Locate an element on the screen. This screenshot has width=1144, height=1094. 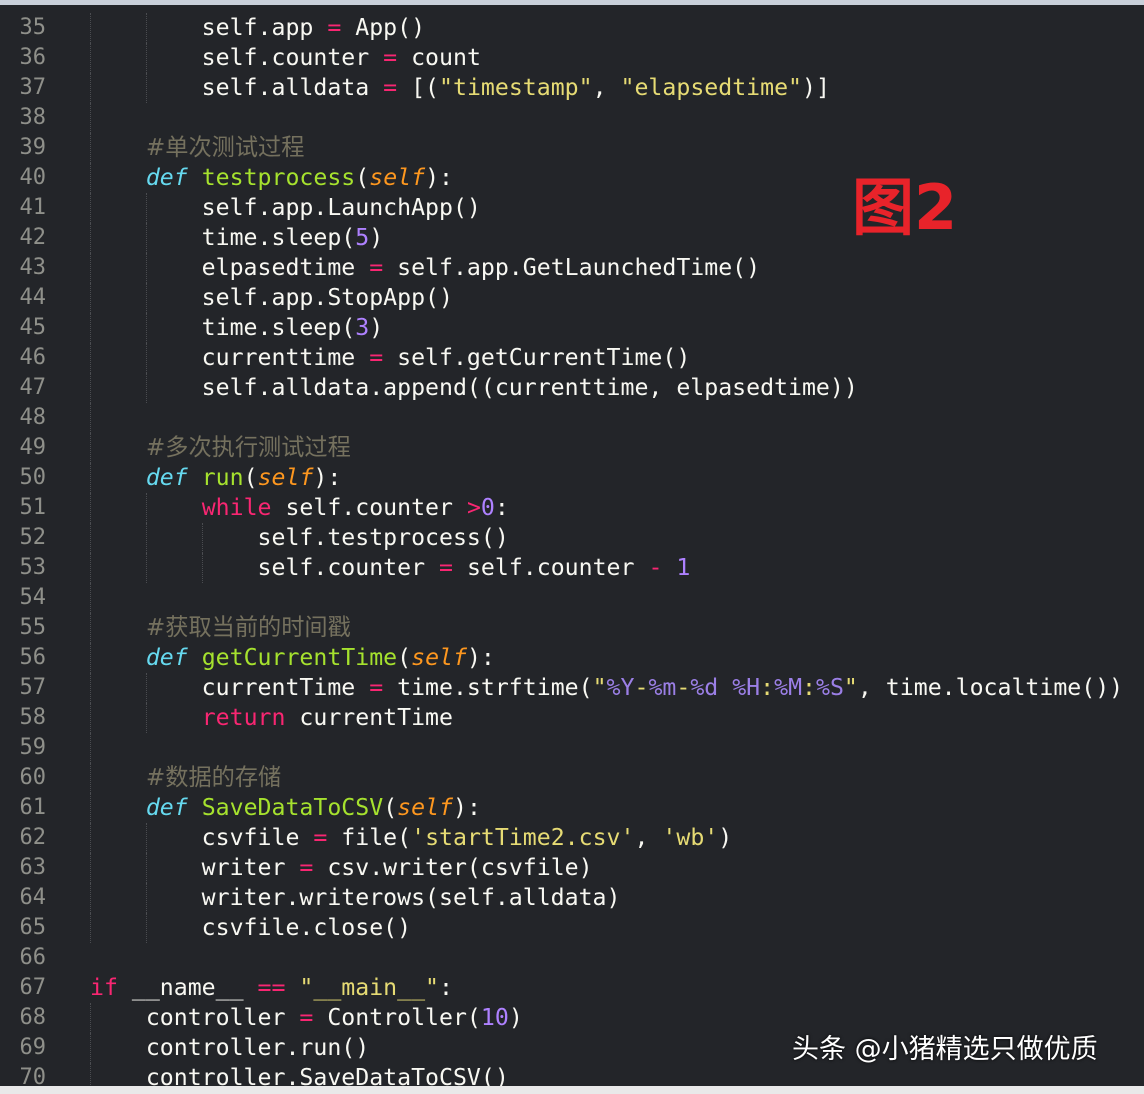
line-number: 41 is located at coordinates (33, 207).